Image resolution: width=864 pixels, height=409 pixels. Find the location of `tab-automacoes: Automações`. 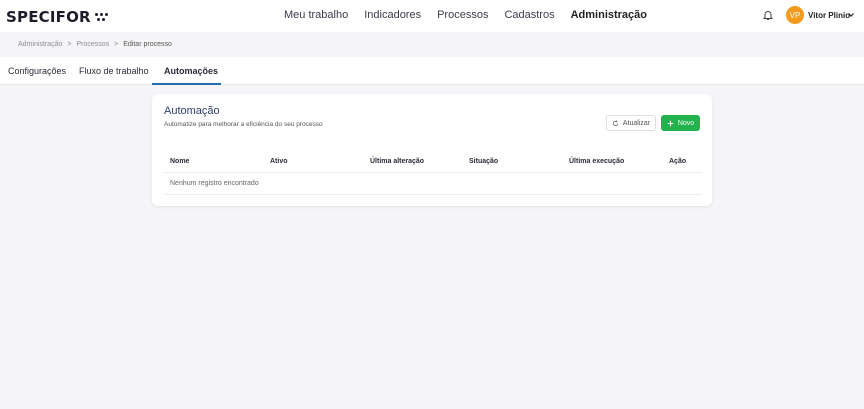

tab-automacoes: Automações is located at coordinates (191, 71).